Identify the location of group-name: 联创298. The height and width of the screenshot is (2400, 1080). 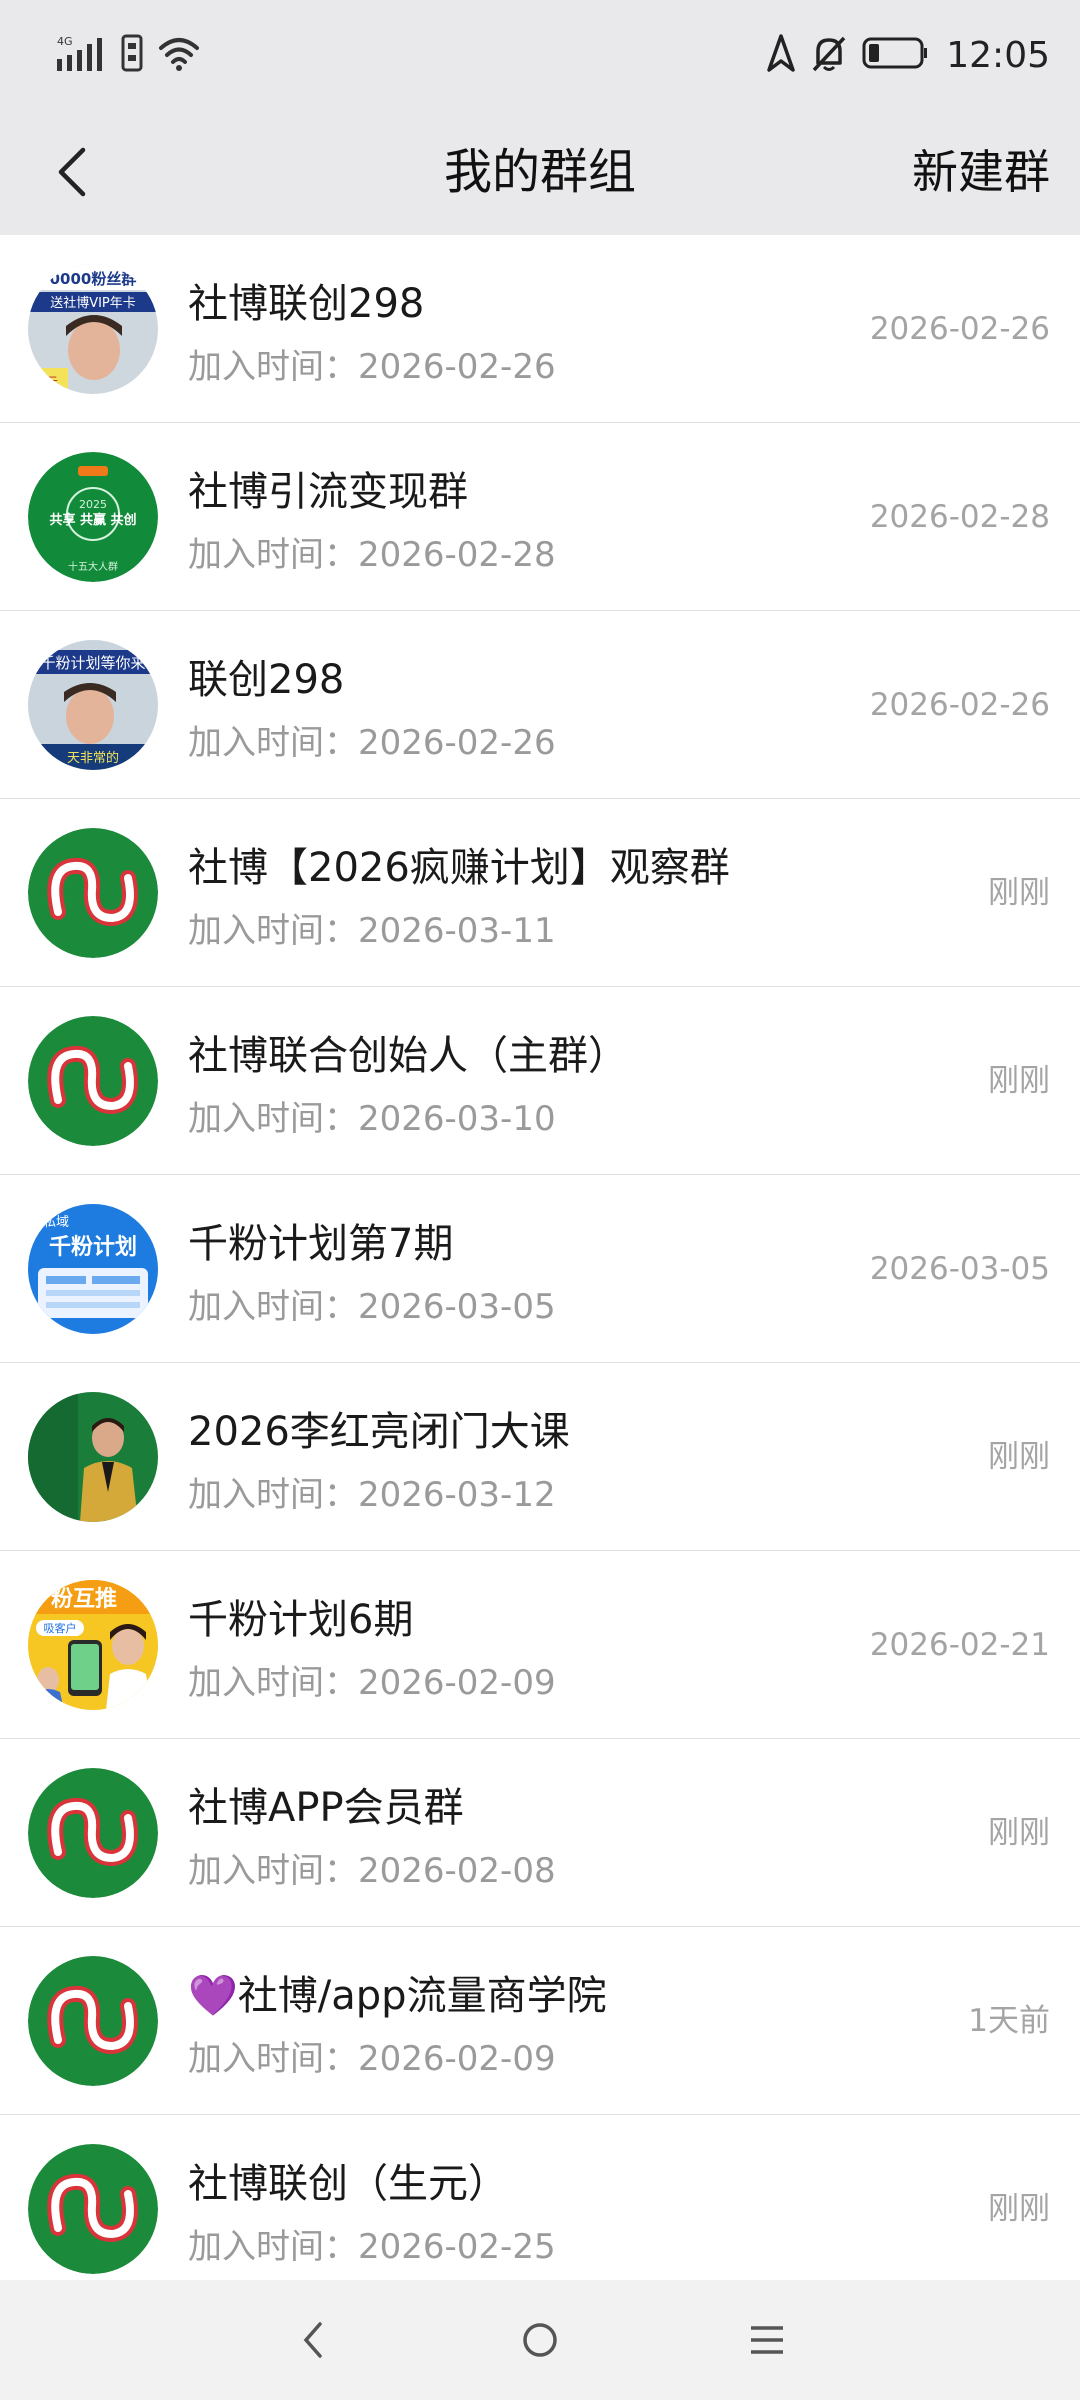
(266, 680).